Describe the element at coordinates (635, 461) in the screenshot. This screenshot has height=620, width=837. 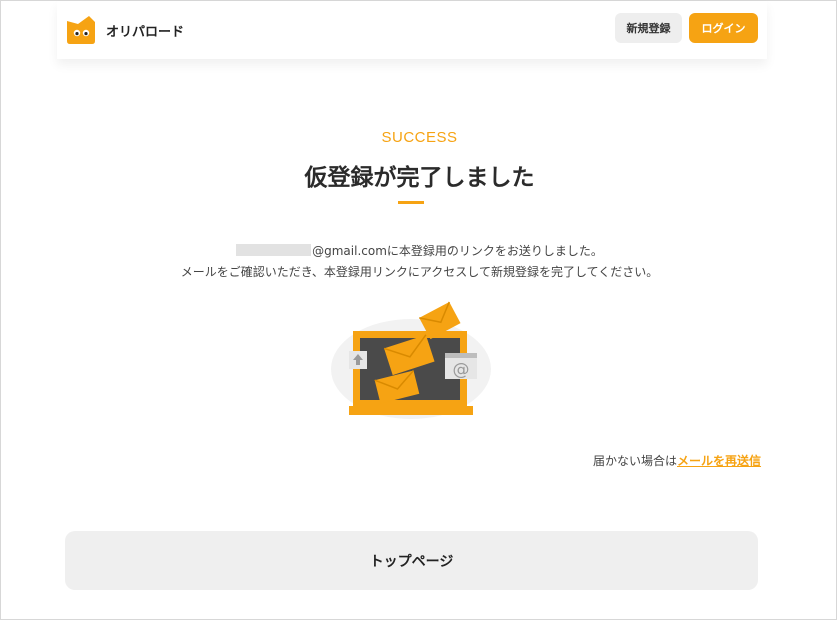
I see `resend-prefix: 届かない場合は` at that location.